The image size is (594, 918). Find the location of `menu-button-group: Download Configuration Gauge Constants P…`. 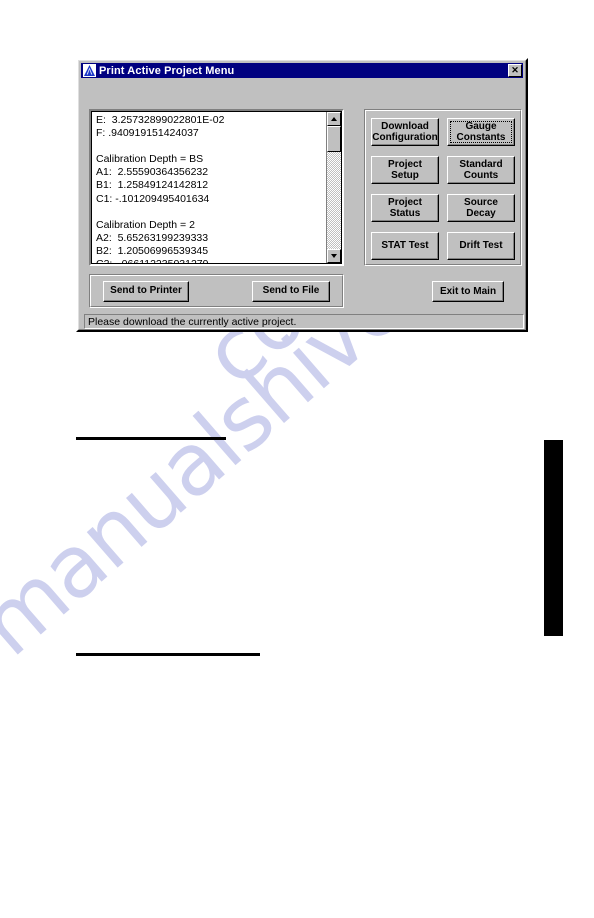

menu-button-group: Download Configuration Gauge Constants P… is located at coordinates (443, 187).